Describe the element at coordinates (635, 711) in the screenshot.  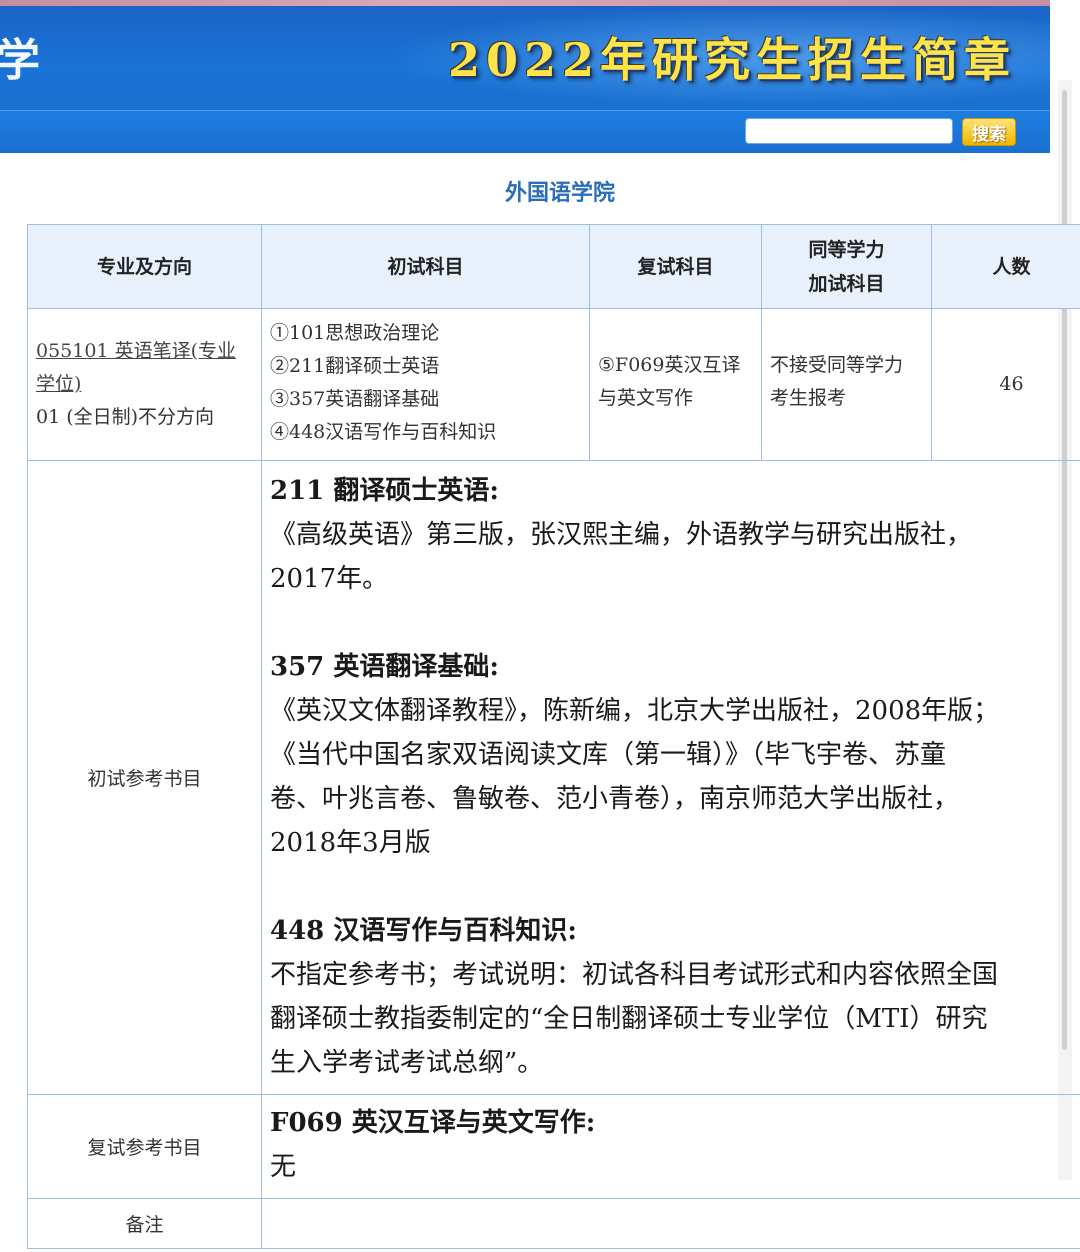
I see `ref-line: 《英汉文体翻译教程》，陈新编，北京大学出版社，2008年版；` at that location.